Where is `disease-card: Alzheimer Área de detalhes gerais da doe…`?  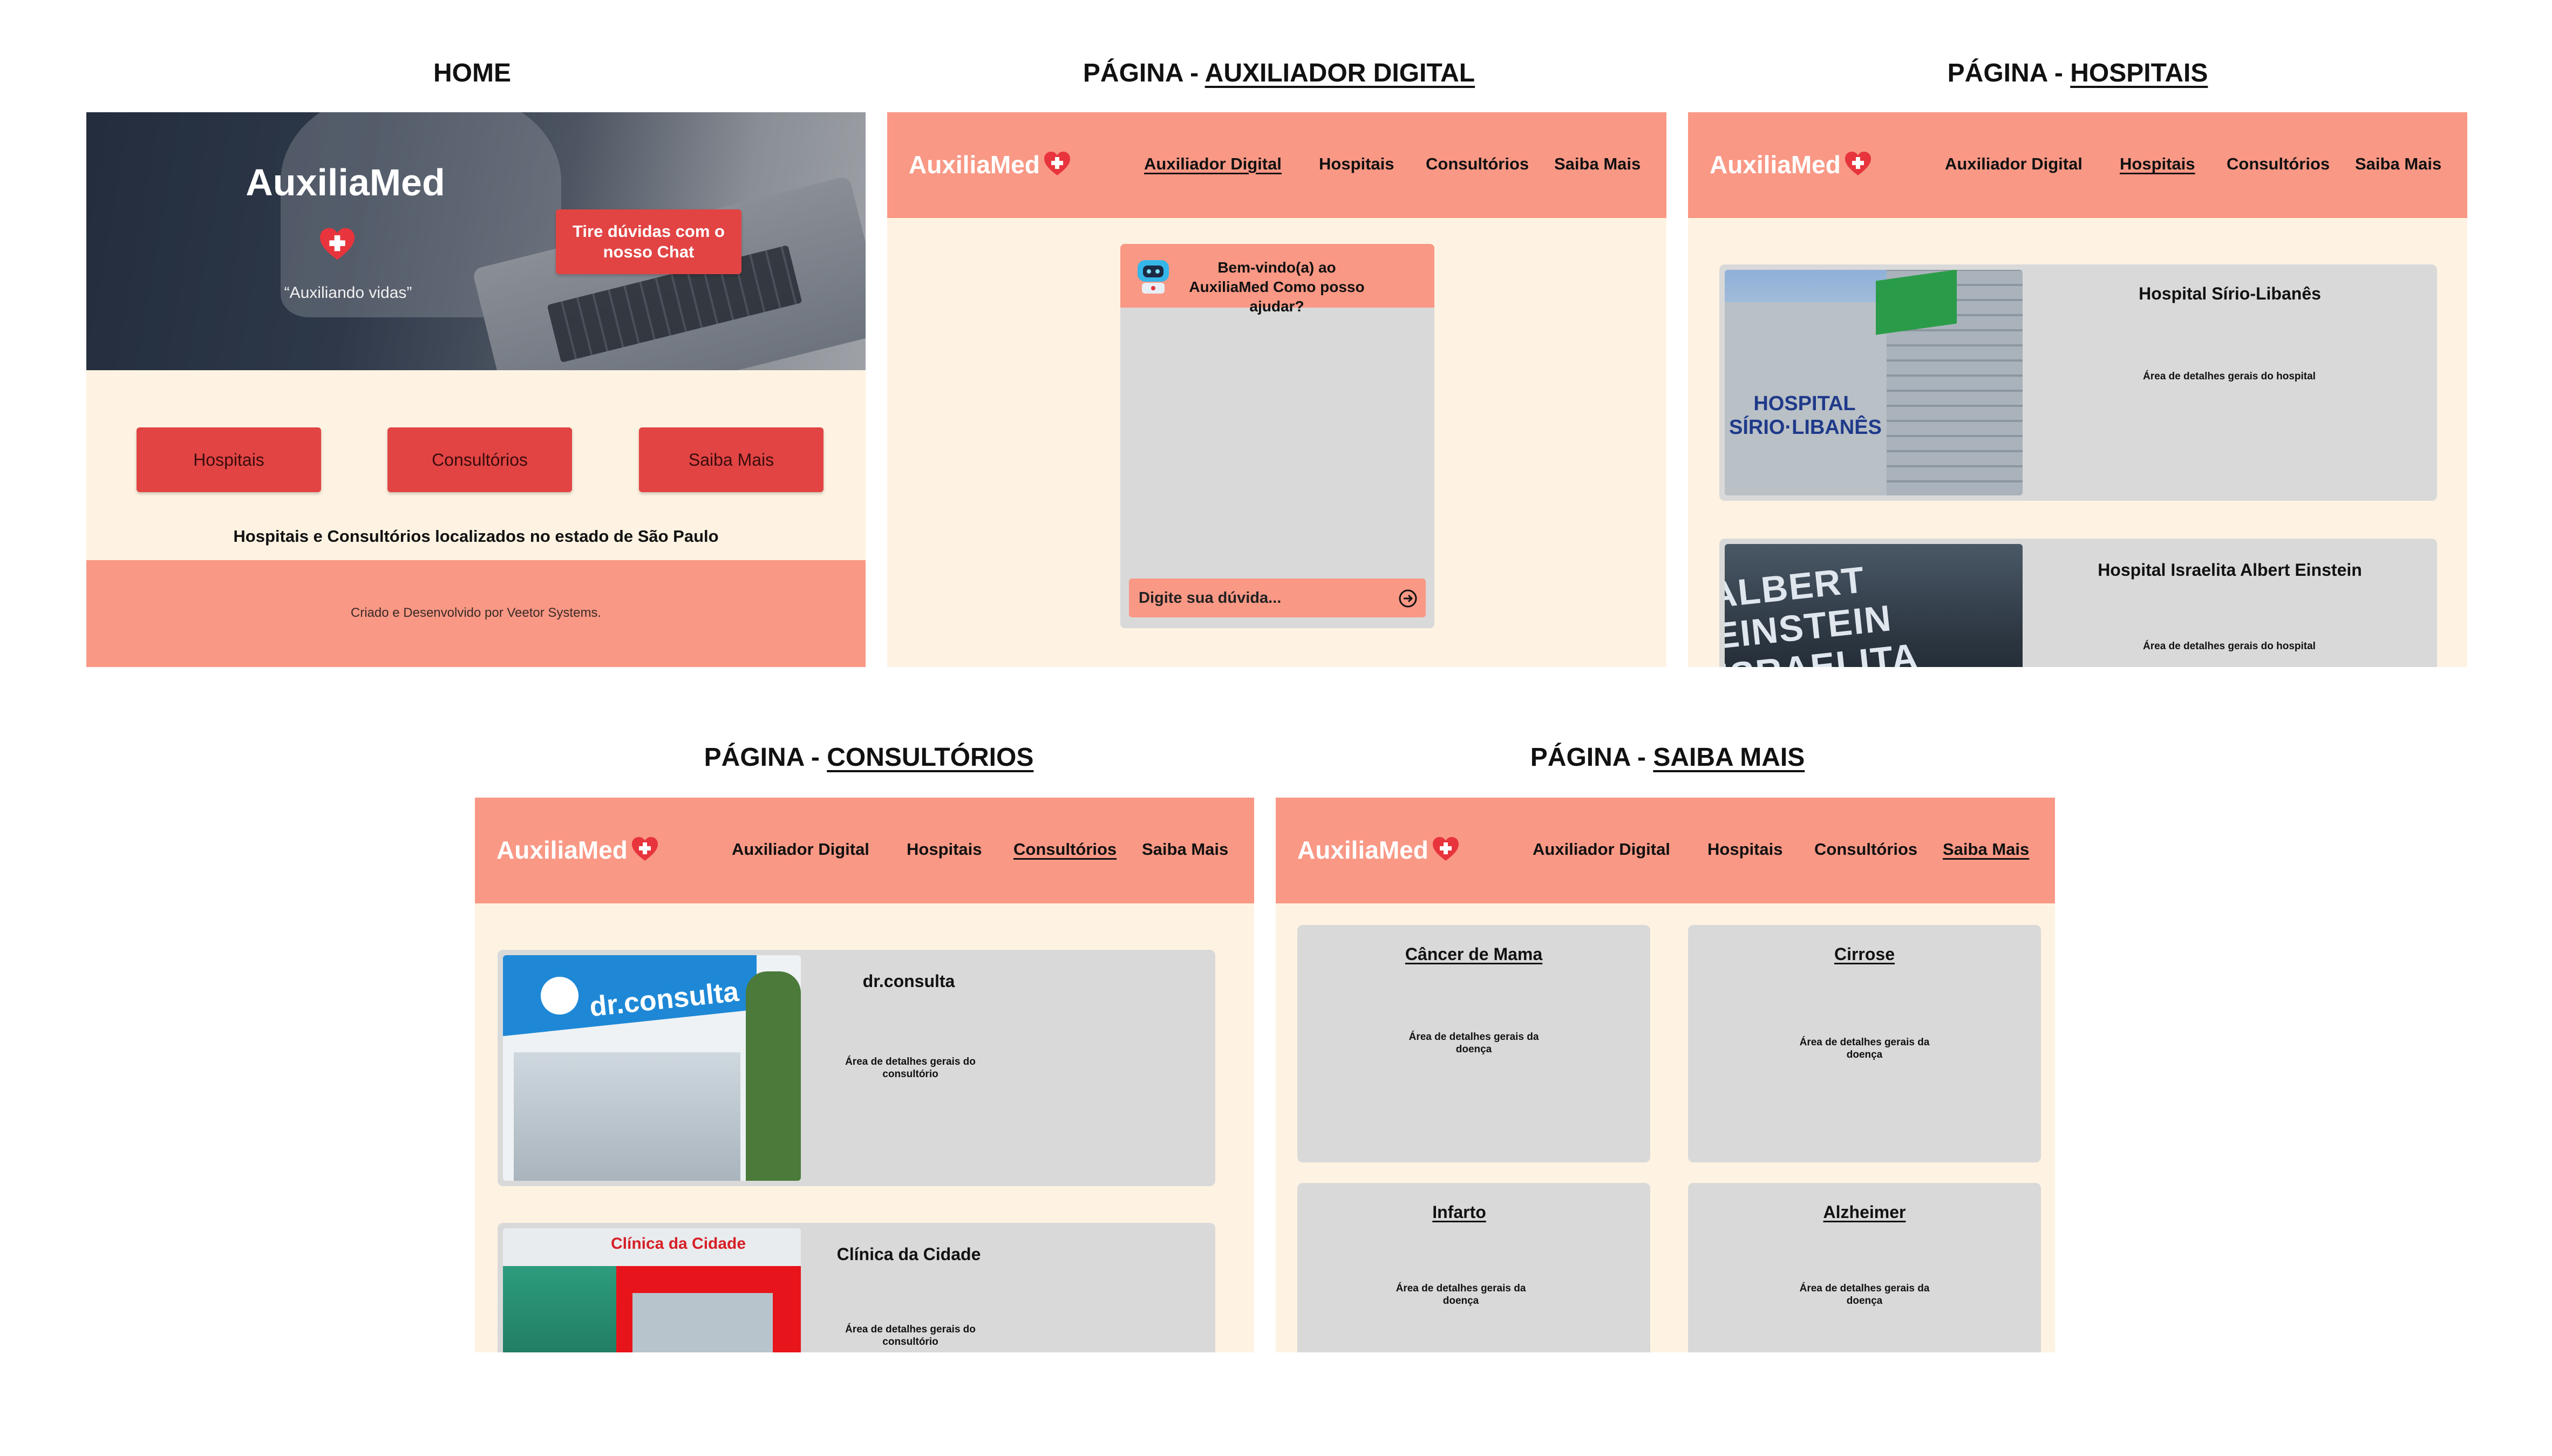 disease-card: Alzheimer Área de detalhes gerais da doe… is located at coordinates (1864, 1267).